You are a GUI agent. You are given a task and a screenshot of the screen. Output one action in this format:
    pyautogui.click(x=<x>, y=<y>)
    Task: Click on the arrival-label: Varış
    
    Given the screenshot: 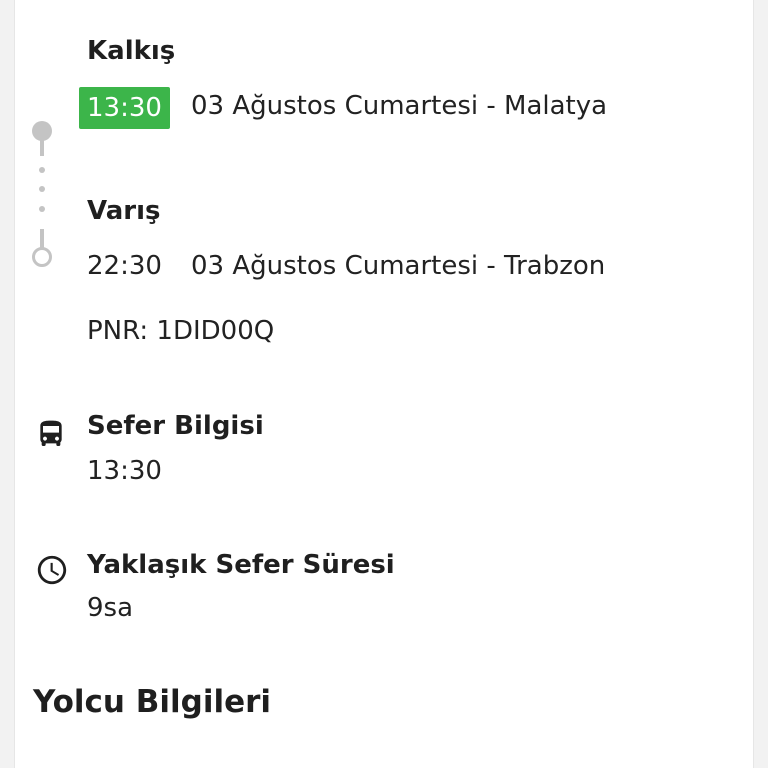 What is the action you would take?
    pyautogui.click(x=124, y=211)
    